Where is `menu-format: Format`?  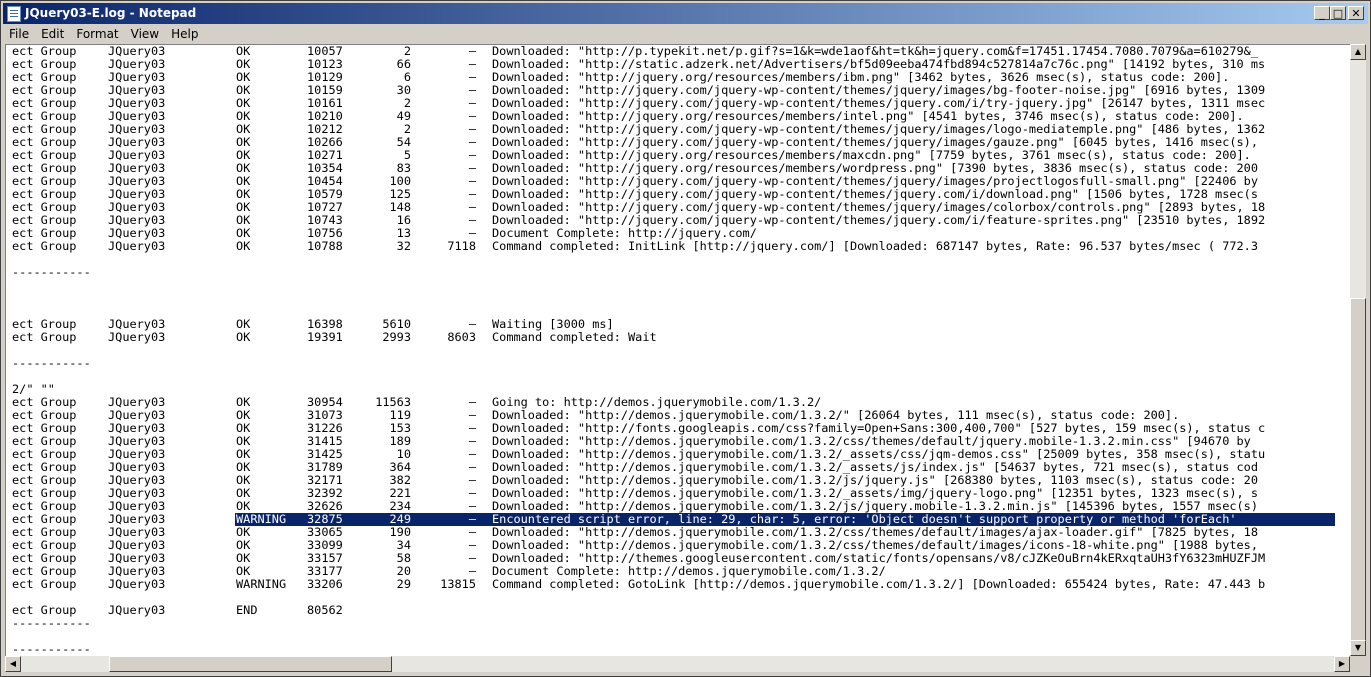
menu-format: Format is located at coordinates (97, 33).